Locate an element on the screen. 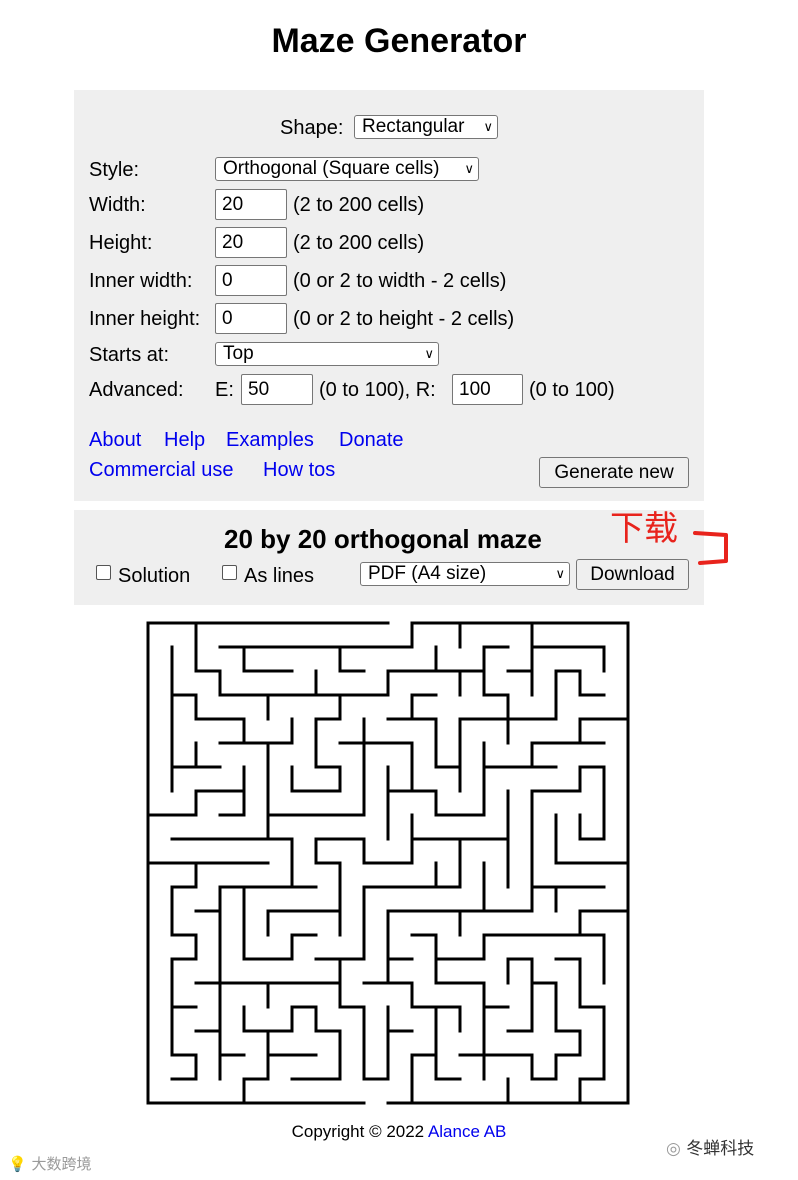 The width and height of the screenshot is (798, 1180). advanced-label: Advanced: is located at coordinates (136, 390).